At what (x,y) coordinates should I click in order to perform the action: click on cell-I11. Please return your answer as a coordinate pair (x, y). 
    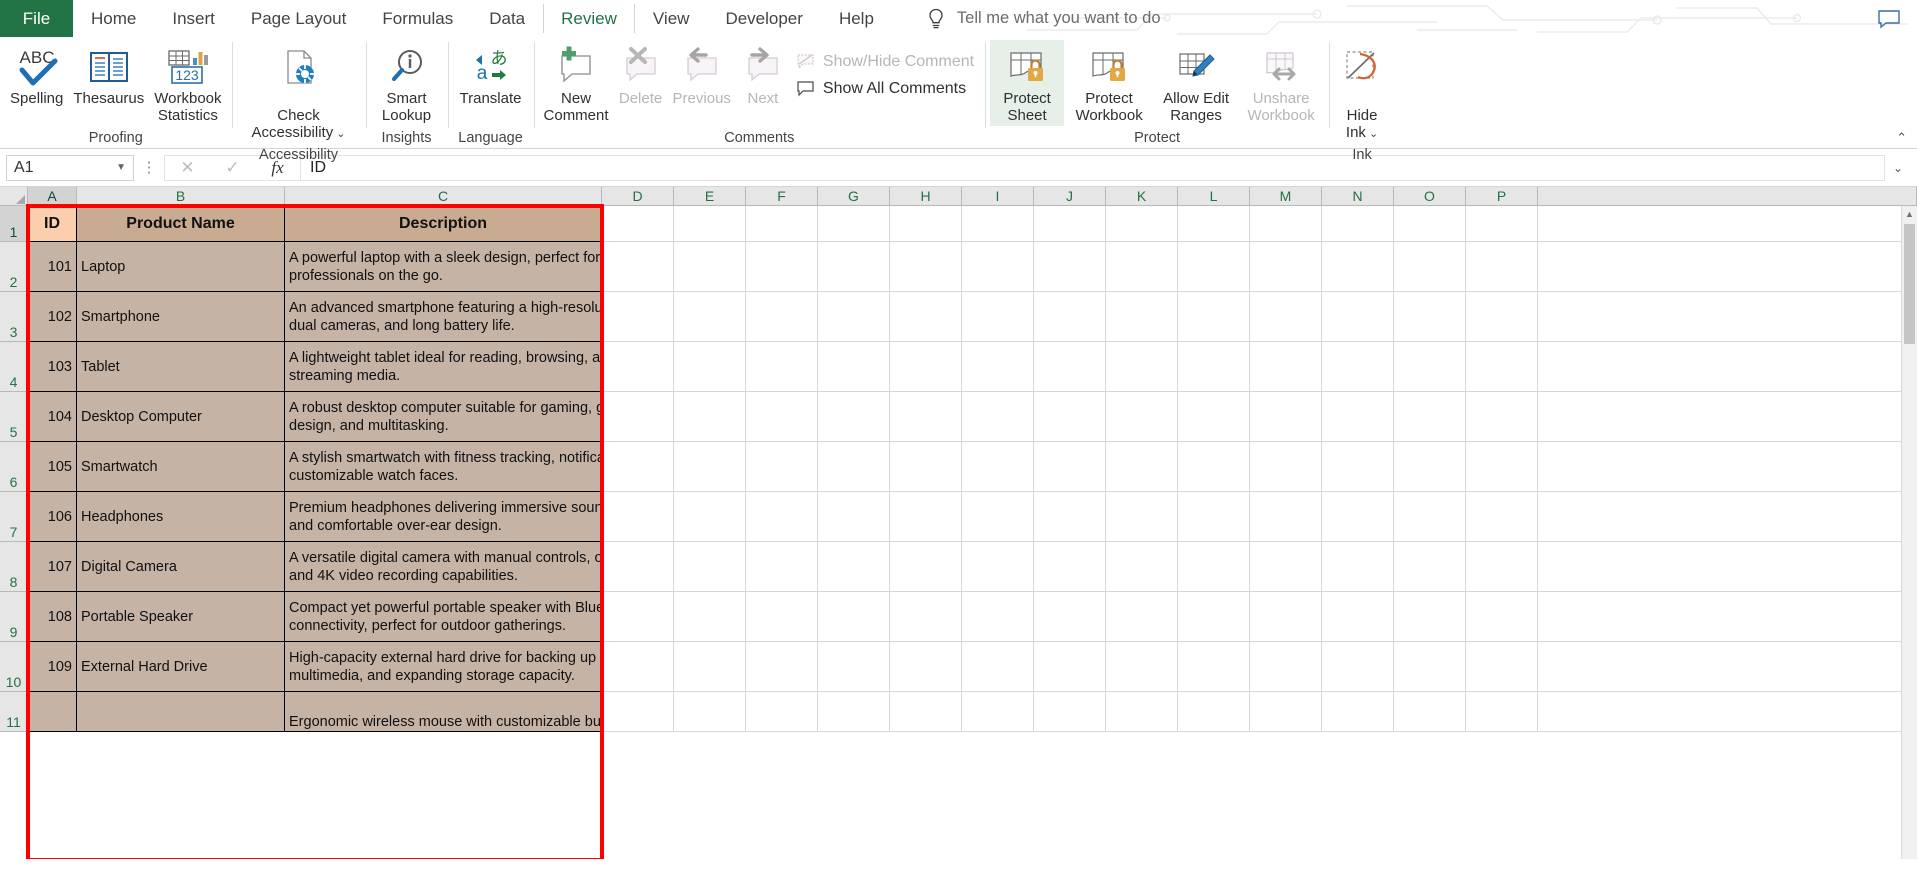
    Looking at the image, I should click on (998, 712).